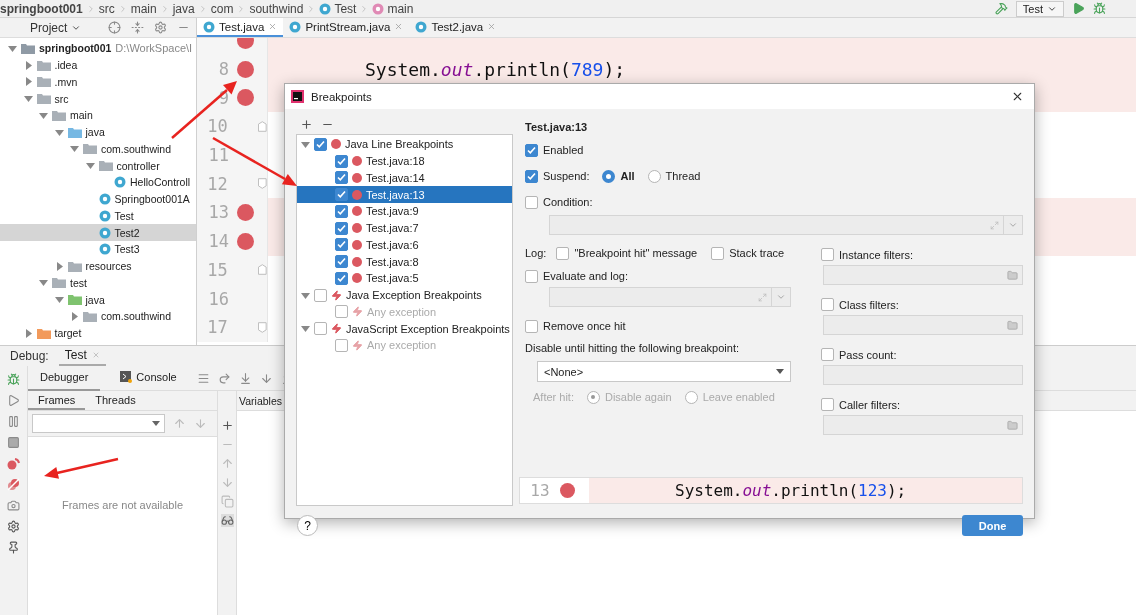 Image resolution: width=1136 pixels, height=615 pixels. Describe the element at coordinates (13, 421) in the screenshot. I see `pause-icon` at that location.